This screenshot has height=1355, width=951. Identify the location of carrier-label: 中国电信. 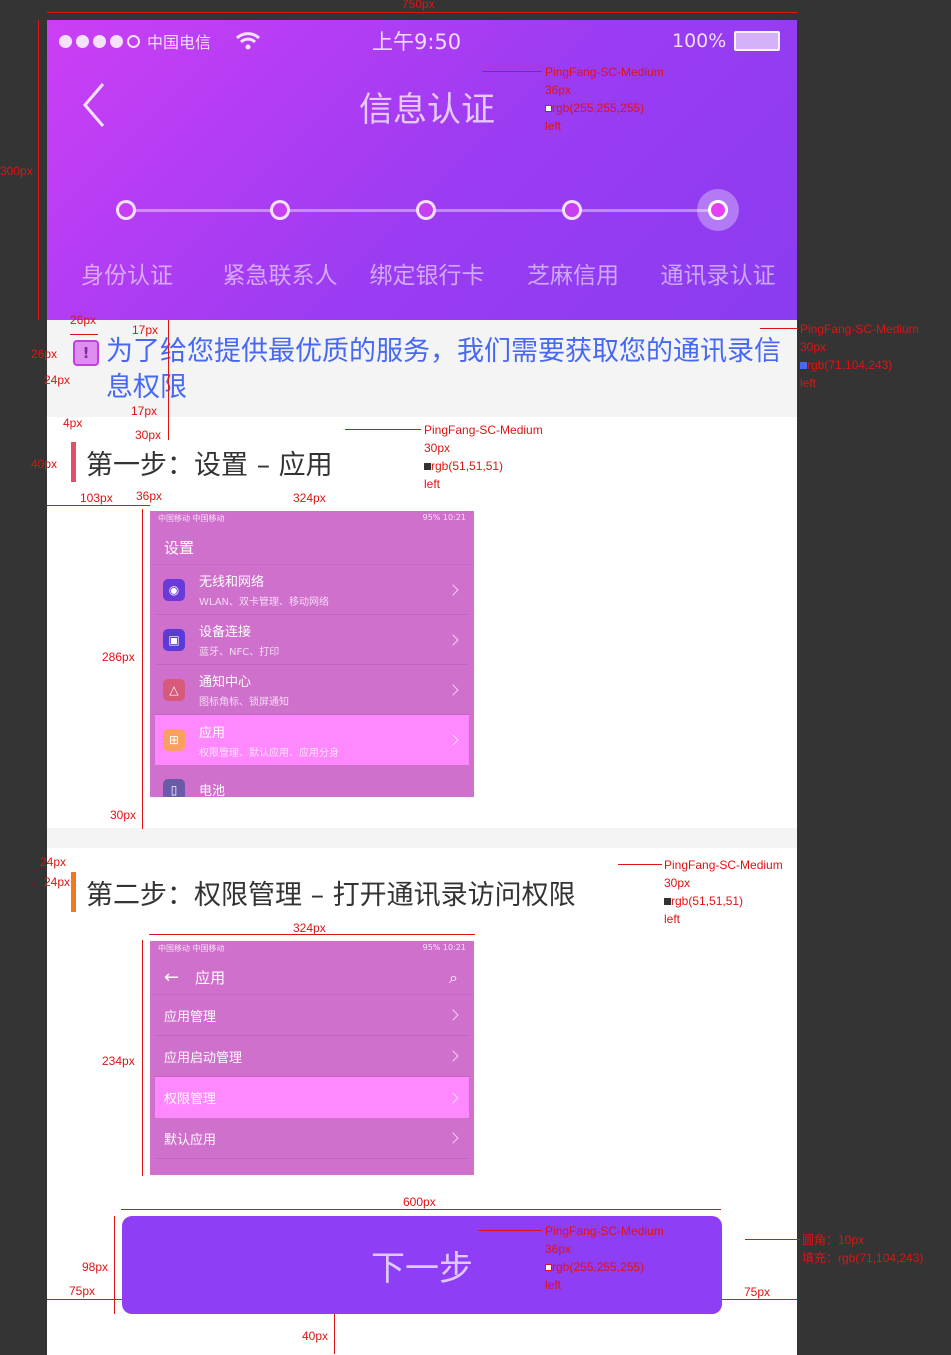
(179, 42).